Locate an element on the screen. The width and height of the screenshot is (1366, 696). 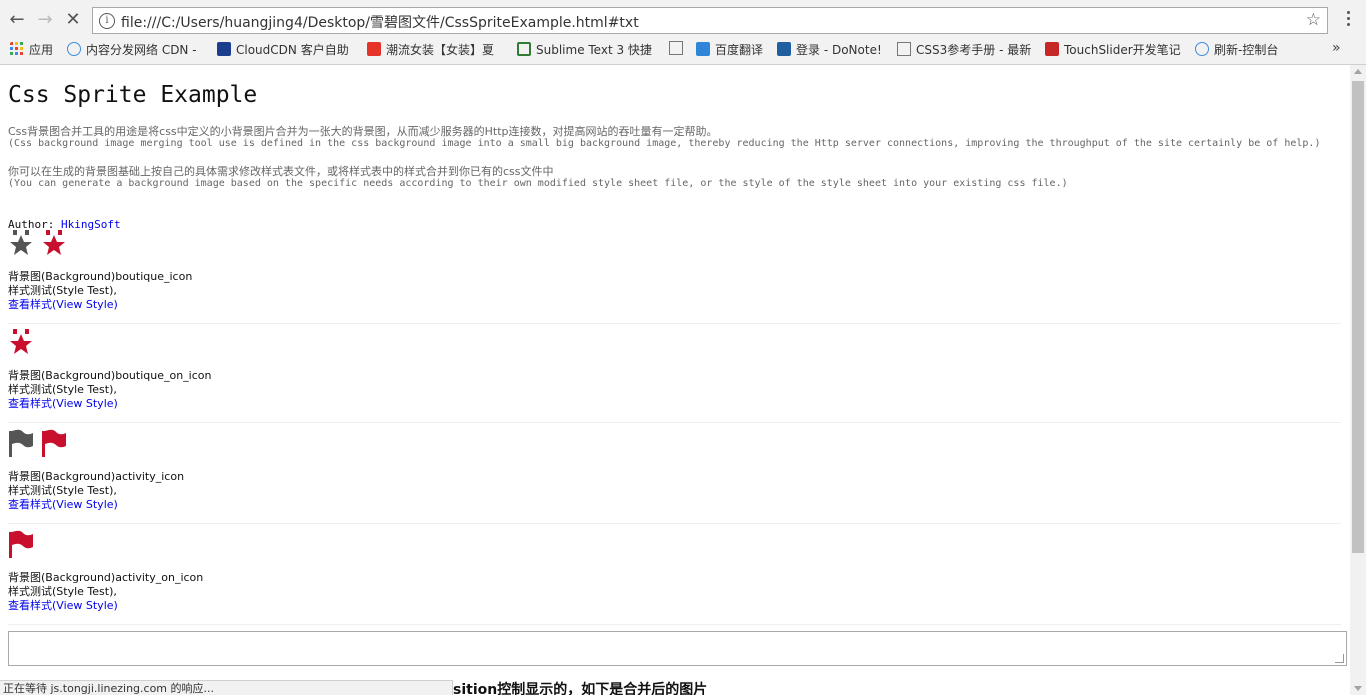
cloudcdn-logo-icon is located at coordinates (224, 49).